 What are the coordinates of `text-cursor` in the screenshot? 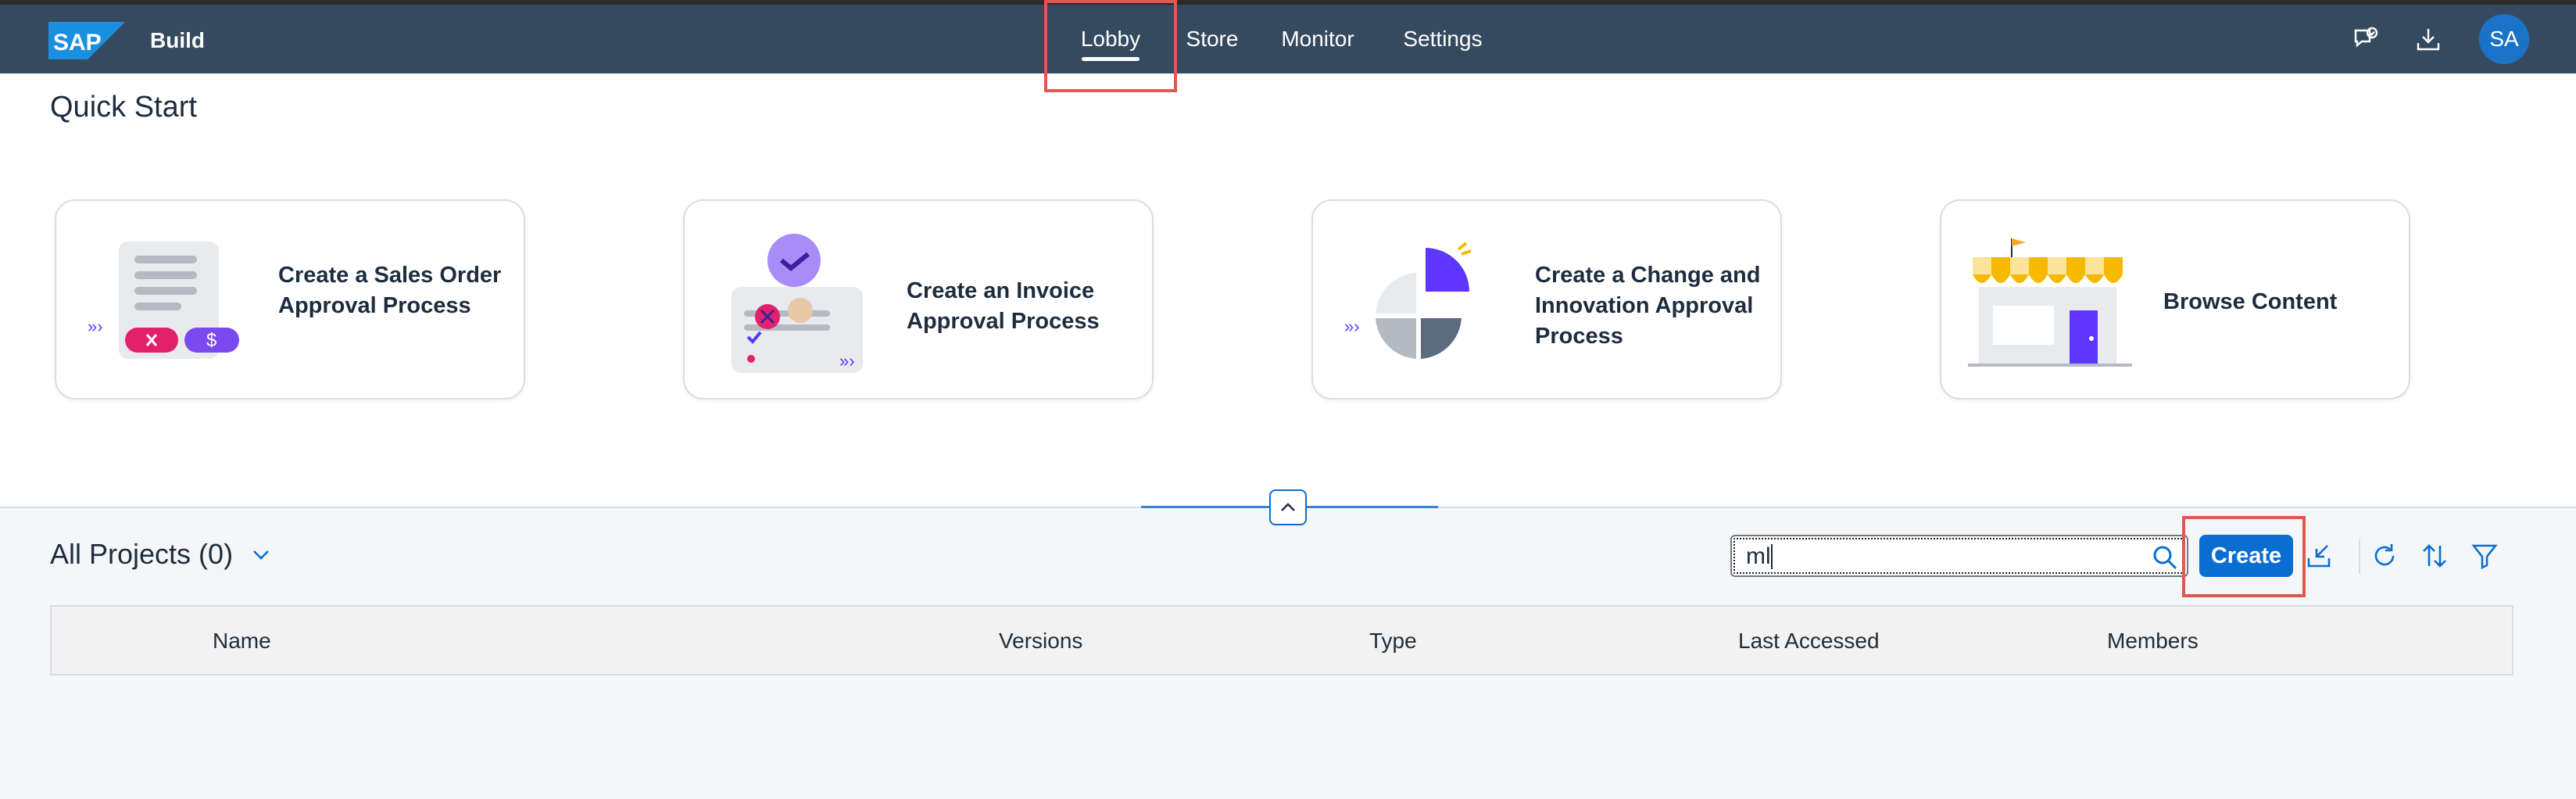 It's located at (1772, 556).